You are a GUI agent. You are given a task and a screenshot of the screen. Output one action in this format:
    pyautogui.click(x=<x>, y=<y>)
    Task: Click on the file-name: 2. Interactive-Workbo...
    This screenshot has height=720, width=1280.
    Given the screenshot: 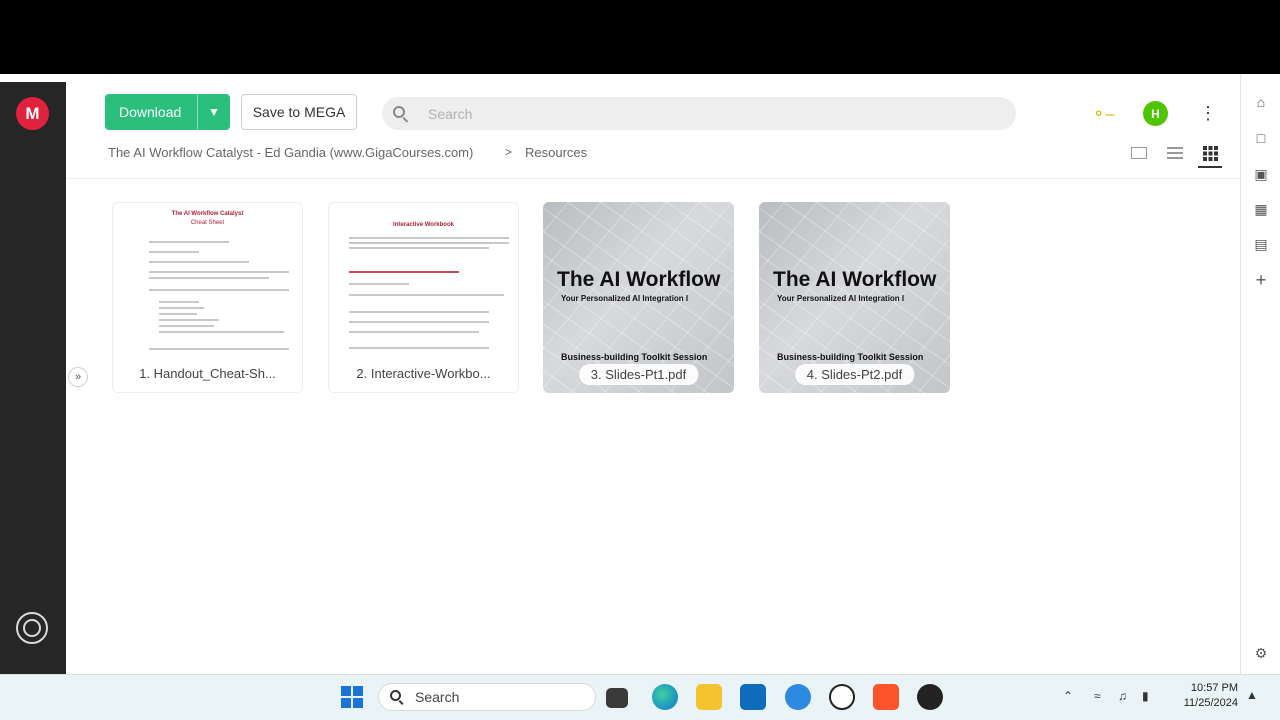 What is the action you would take?
    pyautogui.click(x=423, y=373)
    